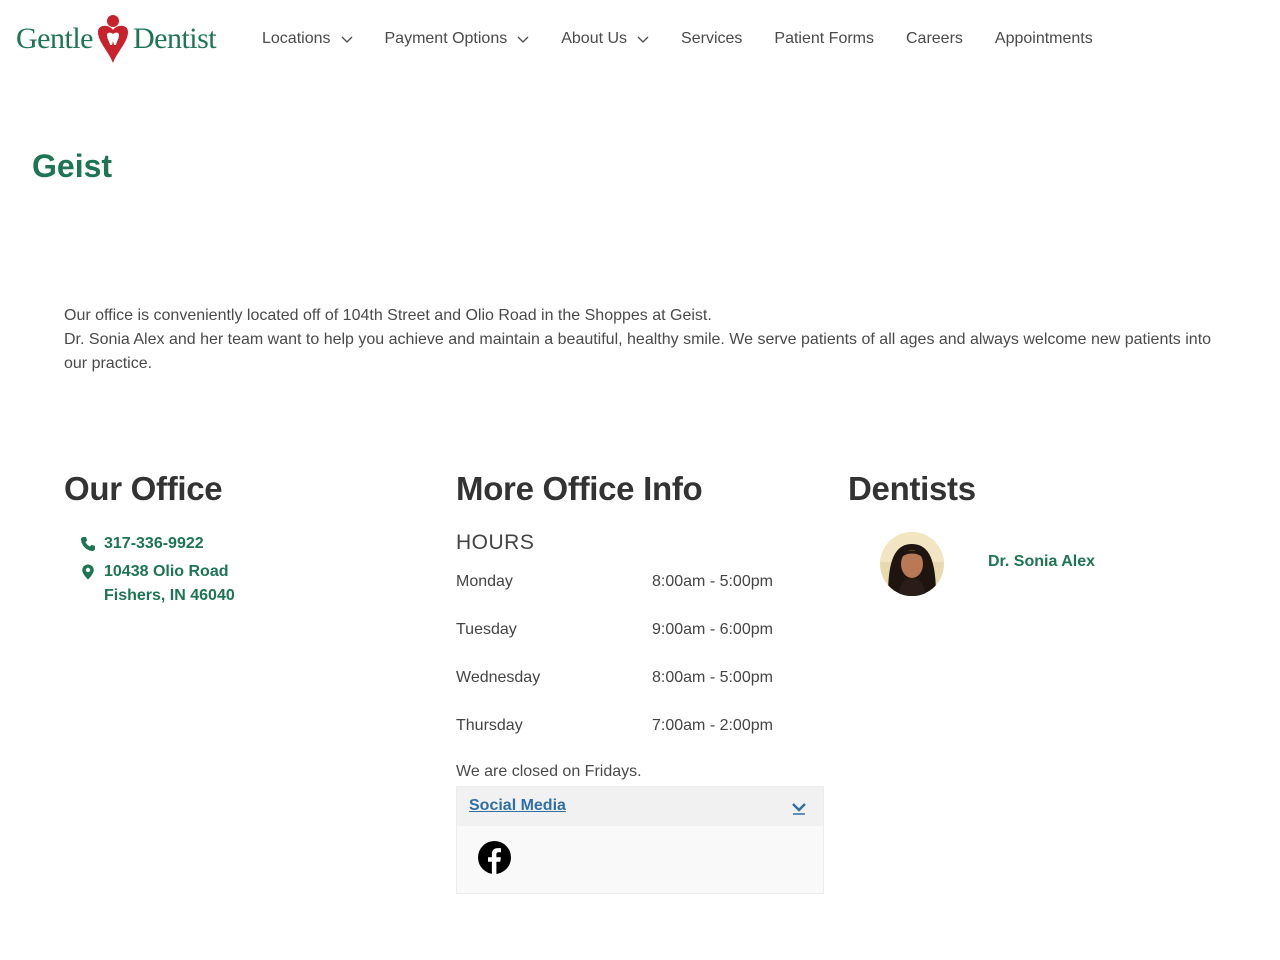 This screenshot has width=1280, height=960. What do you see at coordinates (174, 38) in the screenshot?
I see `logo-text-dentist: Dentist` at bounding box center [174, 38].